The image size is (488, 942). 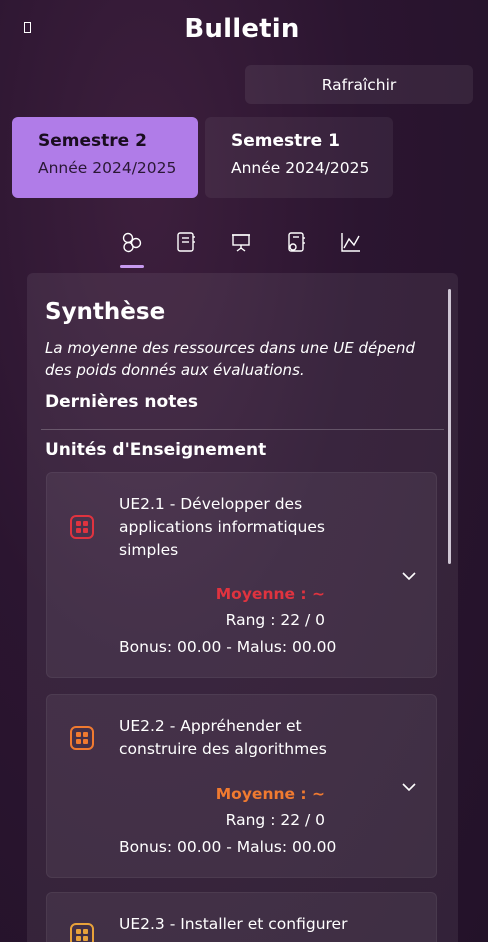 I want to click on tab-presentation, so click(x=241, y=249).